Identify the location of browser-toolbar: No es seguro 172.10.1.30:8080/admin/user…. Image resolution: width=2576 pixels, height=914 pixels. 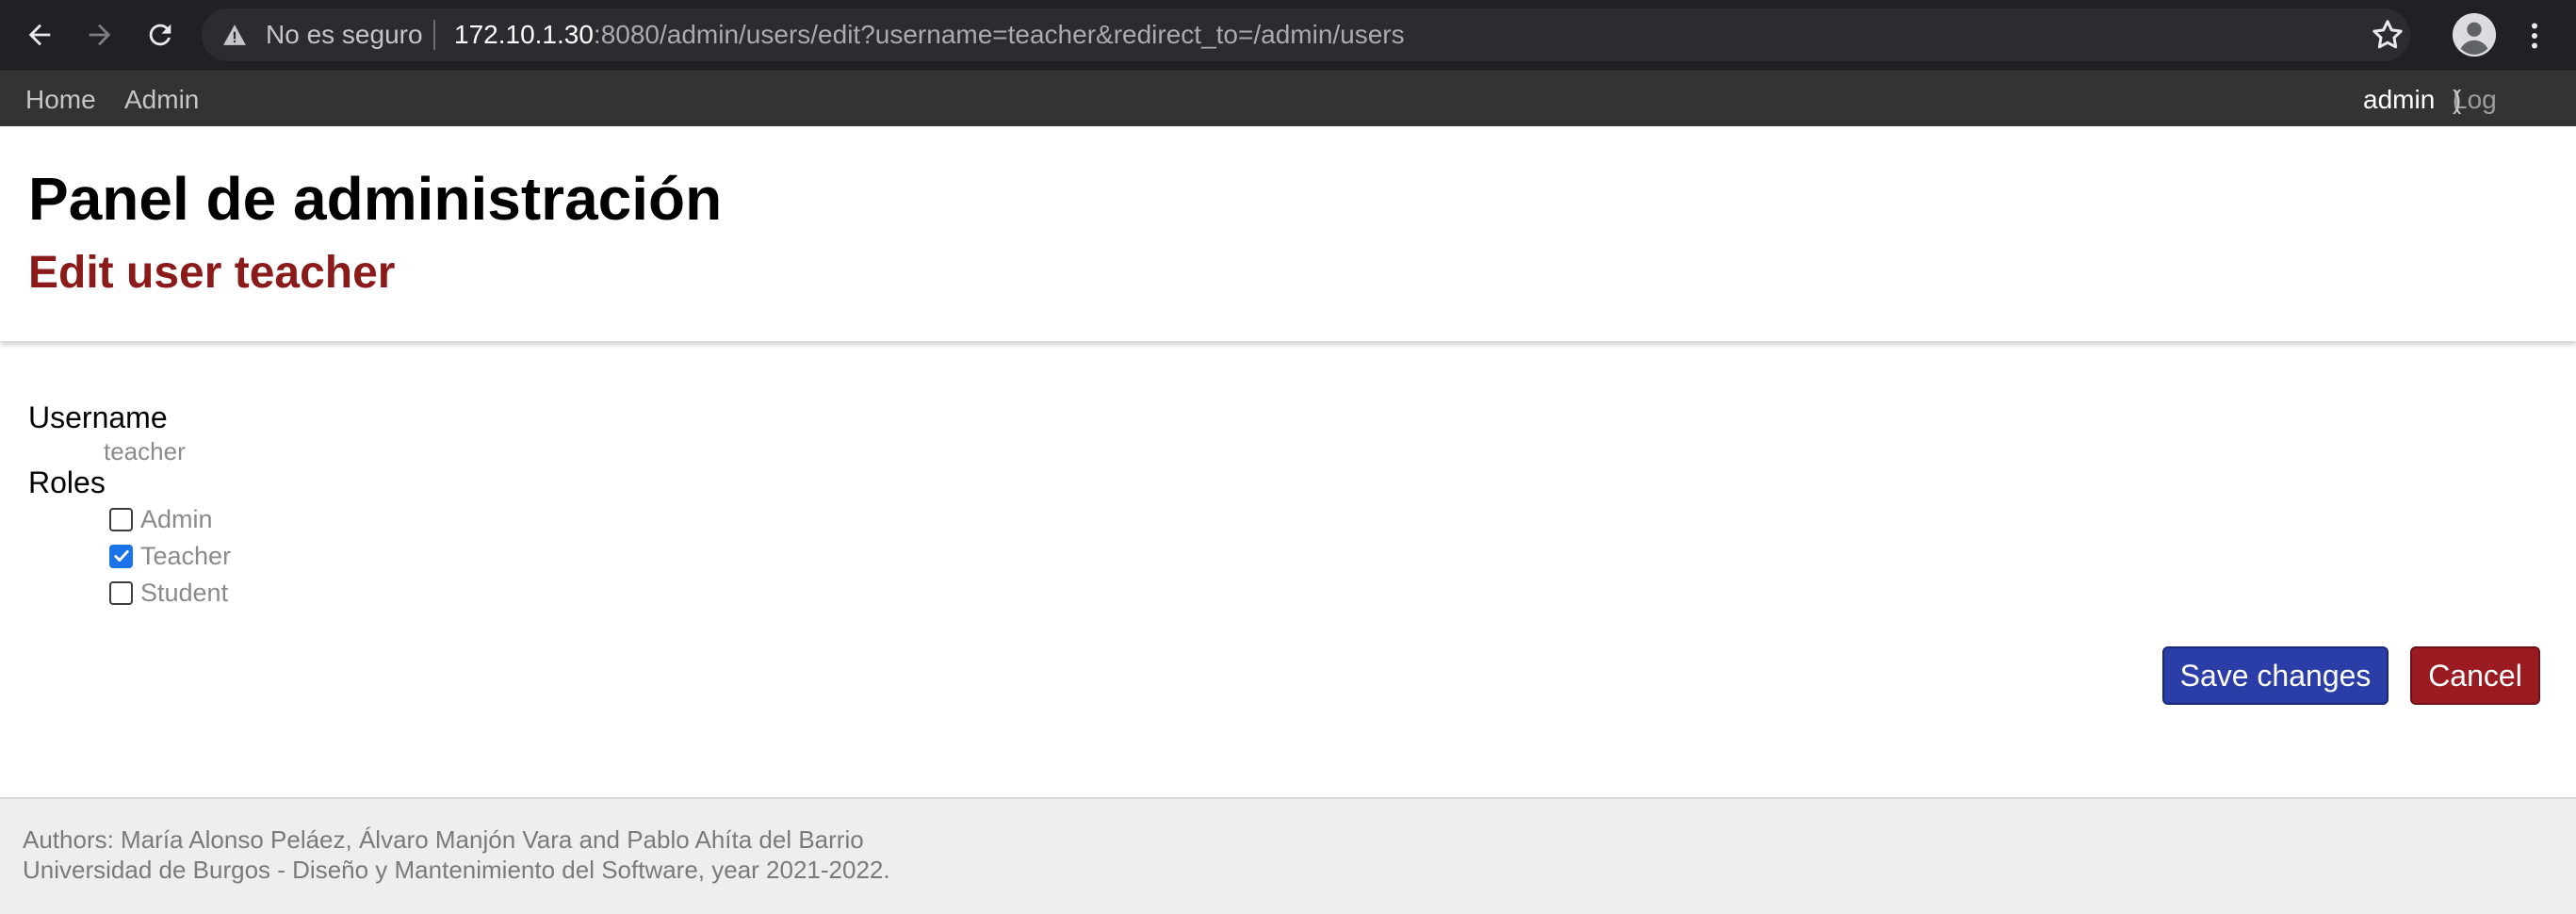
(1288, 35).